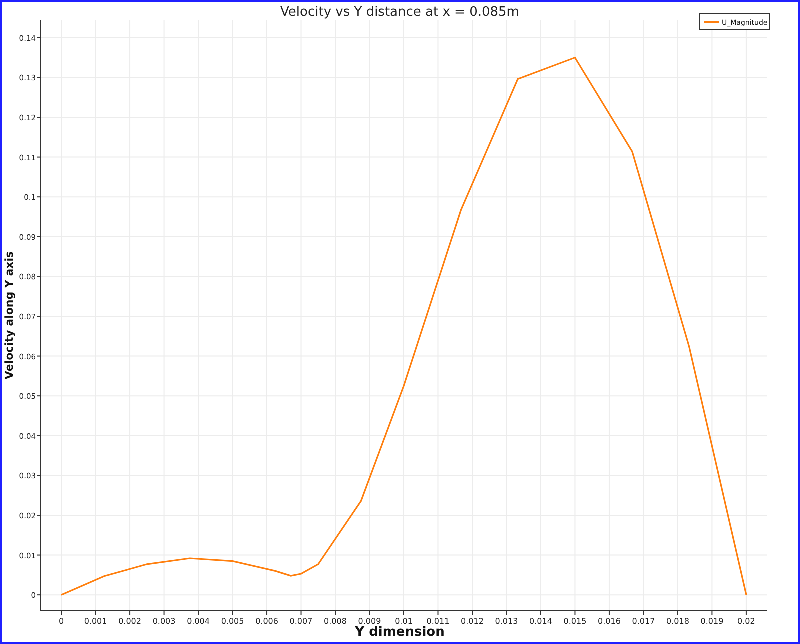 This screenshot has width=800, height=644. What do you see at coordinates (164, 621) in the screenshot?
I see `x-tick-label: 0.003` at bounding box center [164, 621].